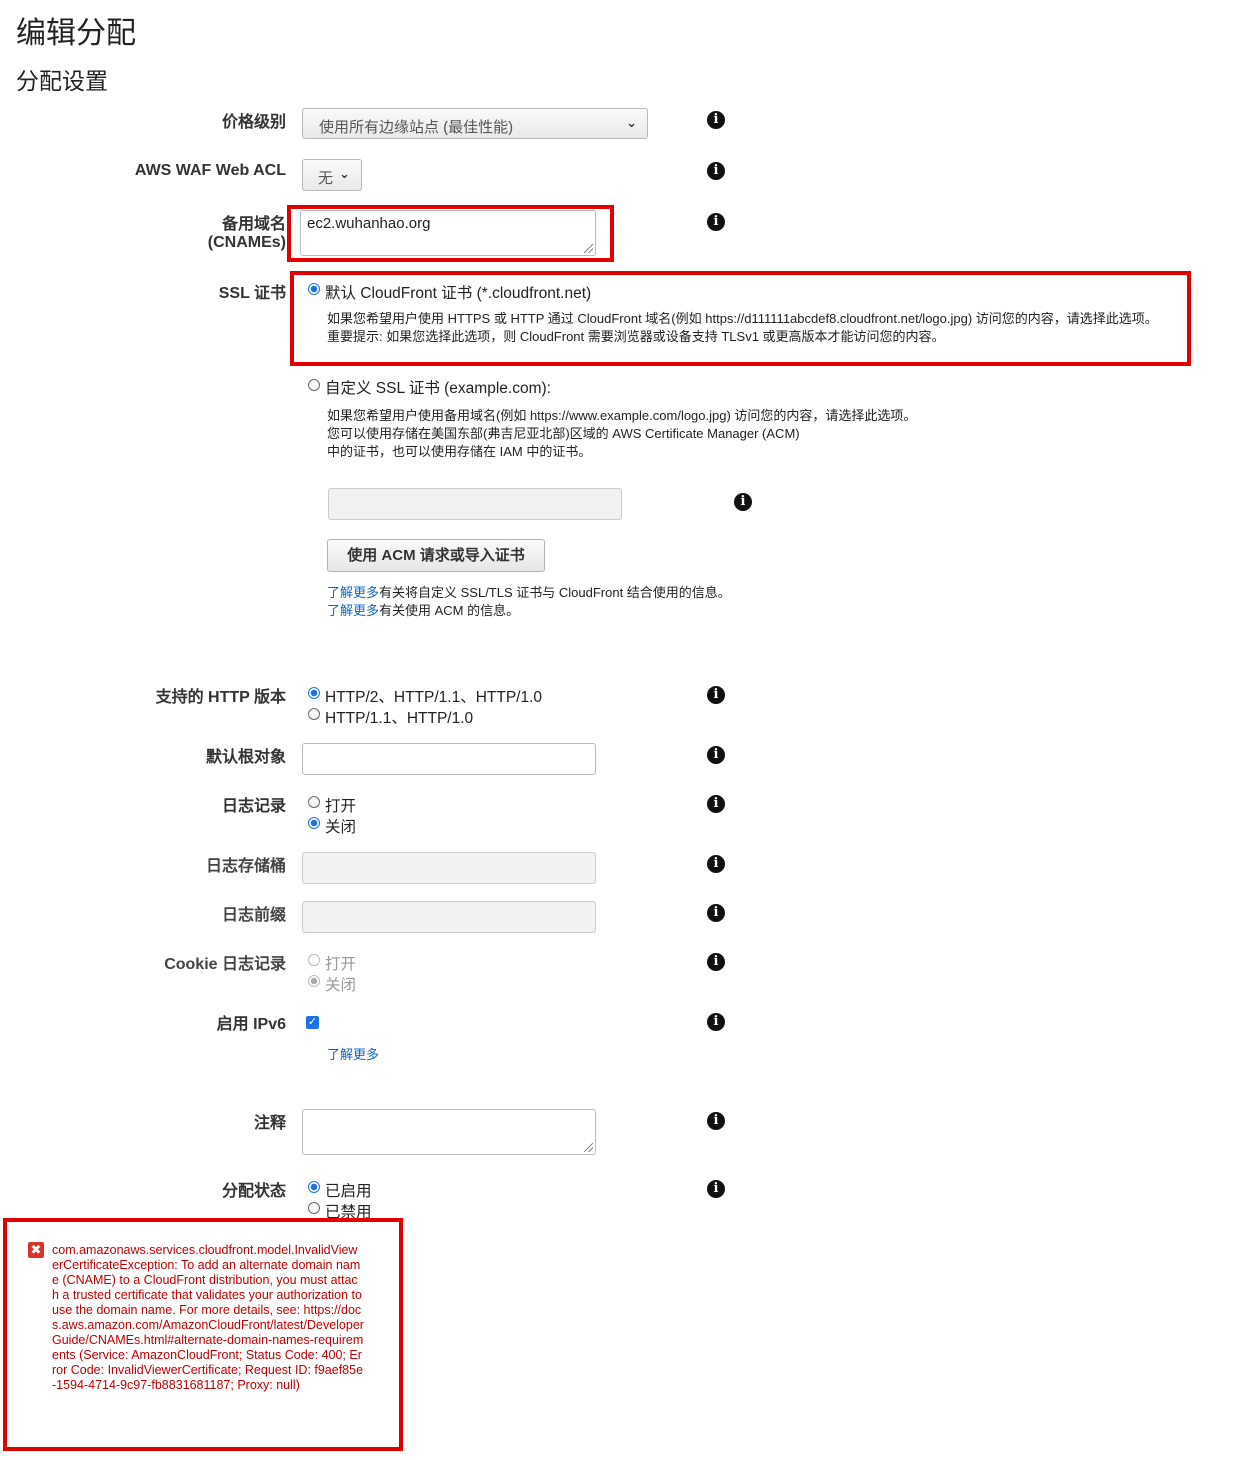  Describe the element at coordinates (314, 823) in the screenshot. I see `logging-off-radio` at that location.